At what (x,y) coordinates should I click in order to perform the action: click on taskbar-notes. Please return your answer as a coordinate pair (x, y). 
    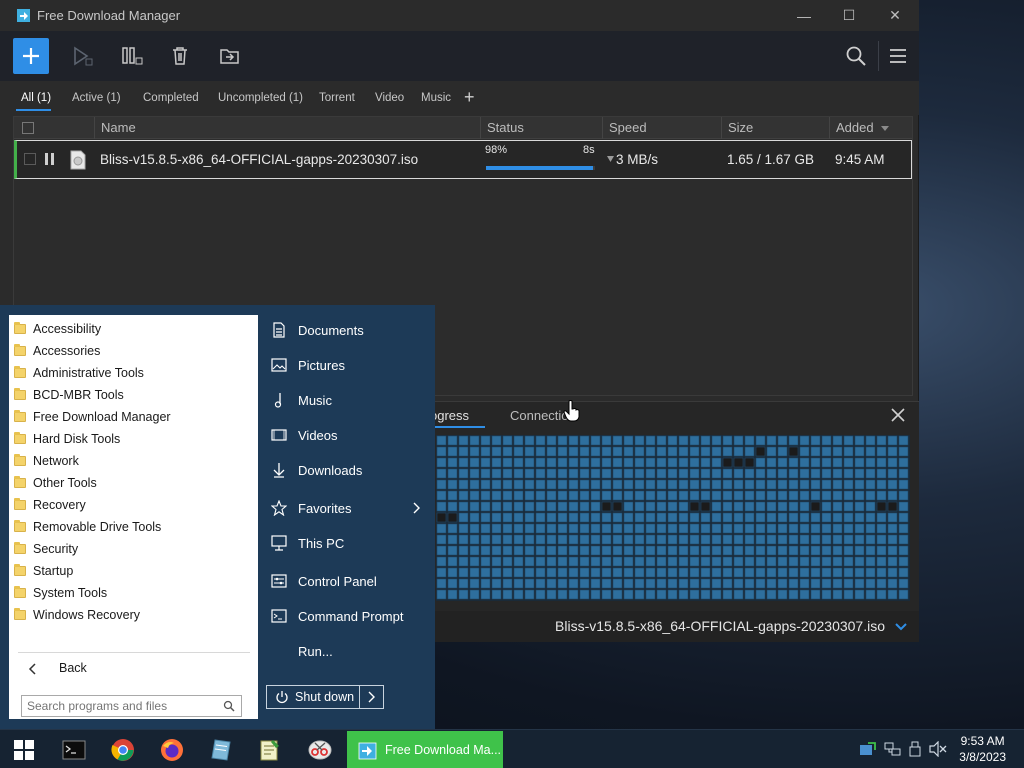
    Looking at the image, I should click on (221, 749).